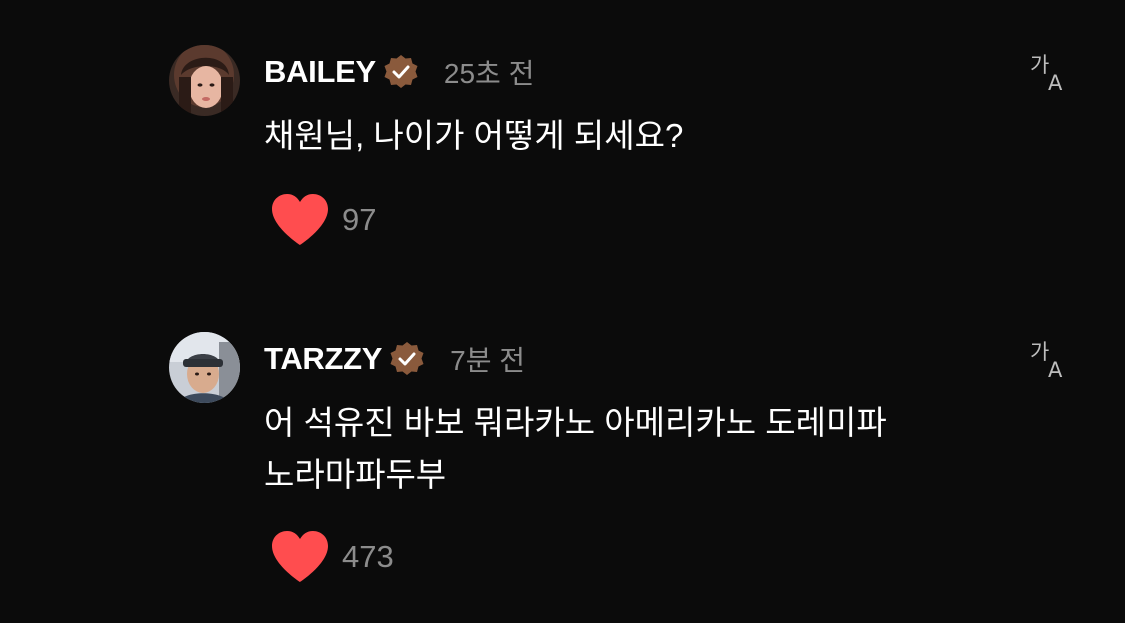 The height and width of the screenshot is (623, 1125). I want to click on username: BAILEY, so click(320, 72).